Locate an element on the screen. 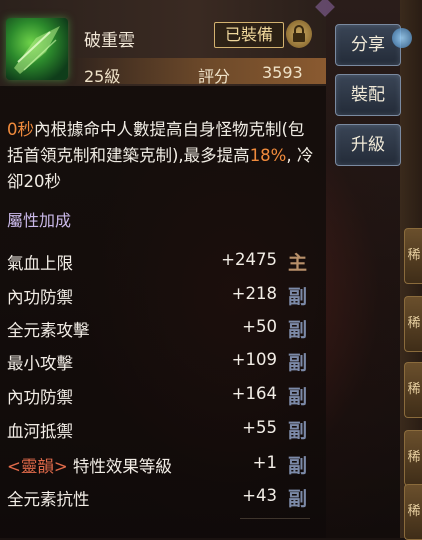  share-button: 分享 is located at coordinates (368, 45).